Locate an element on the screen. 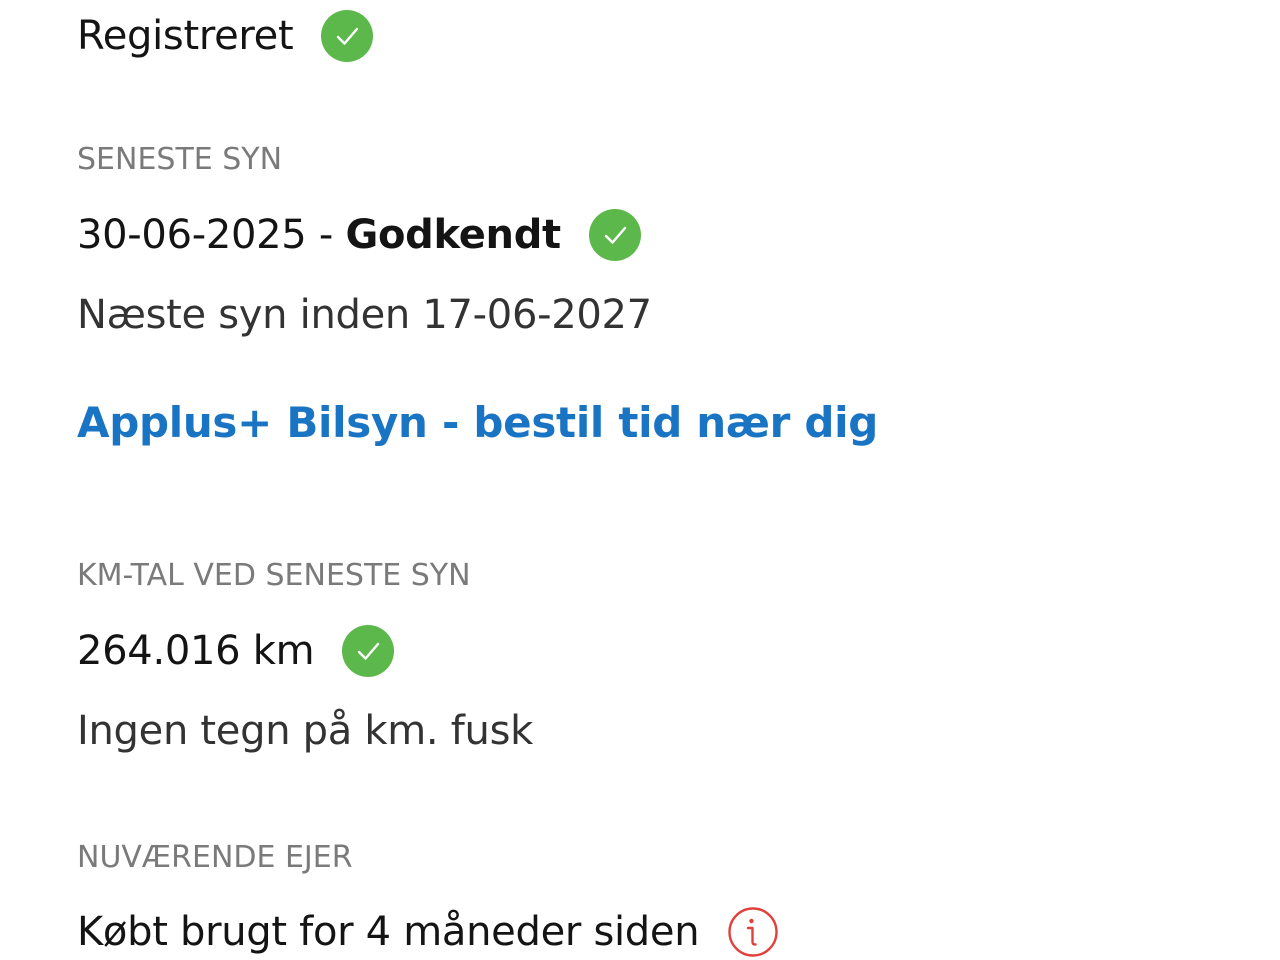 The height and width of the screenshot is (960, 1280). info-icon is located at coordinates (753, 932).